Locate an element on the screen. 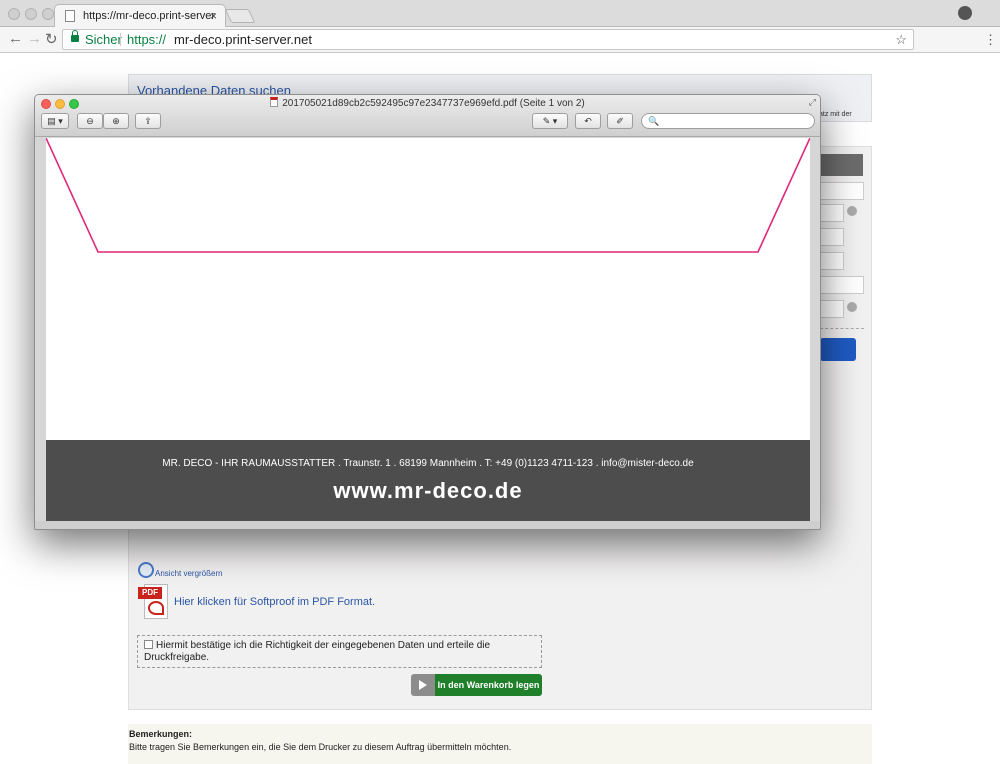 This screenshot has height=764, width=1000. markup-button: ✎ ▾ is located at coordinates (550, 121).